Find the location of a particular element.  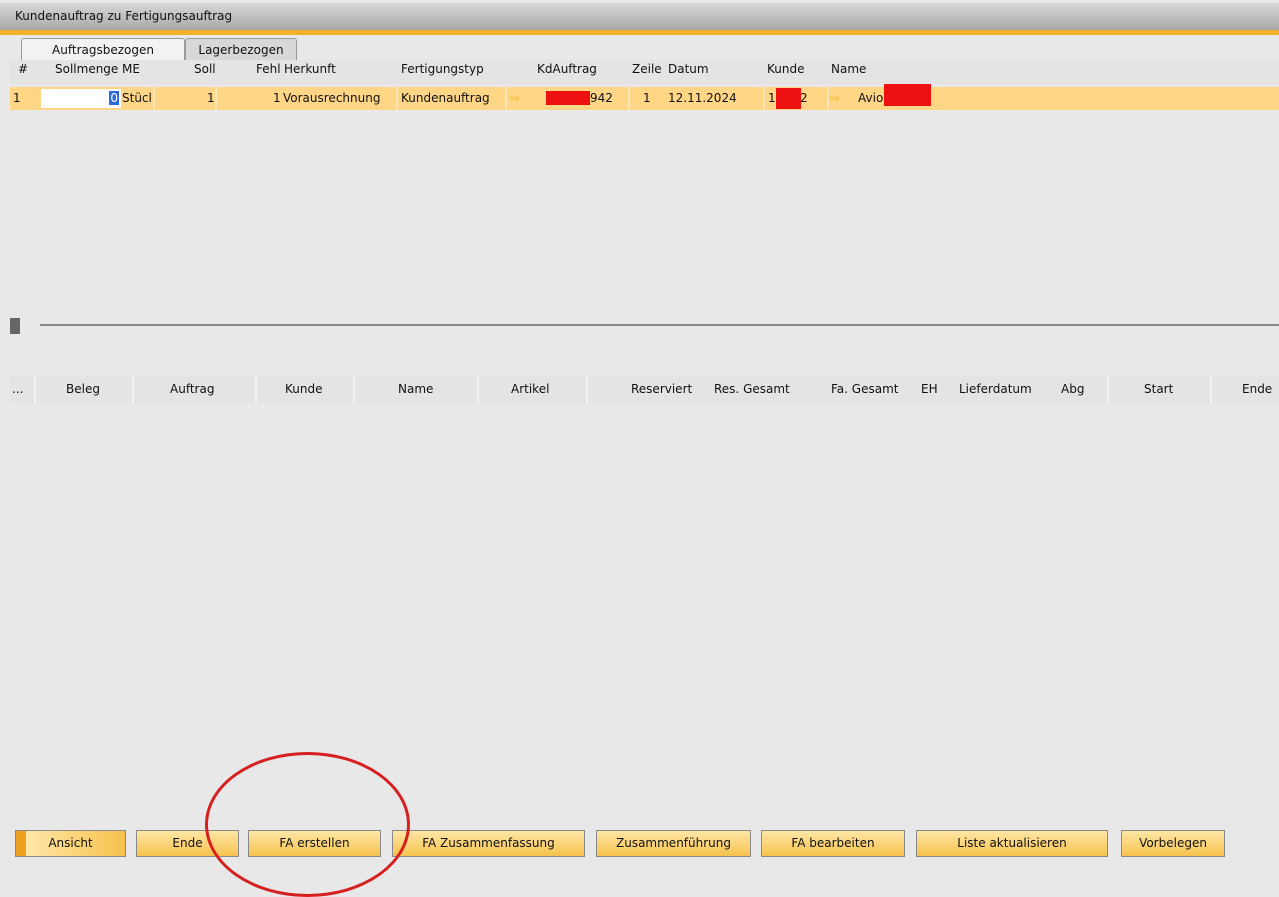

col-soll: Soll is located at coordinates (205, 69).